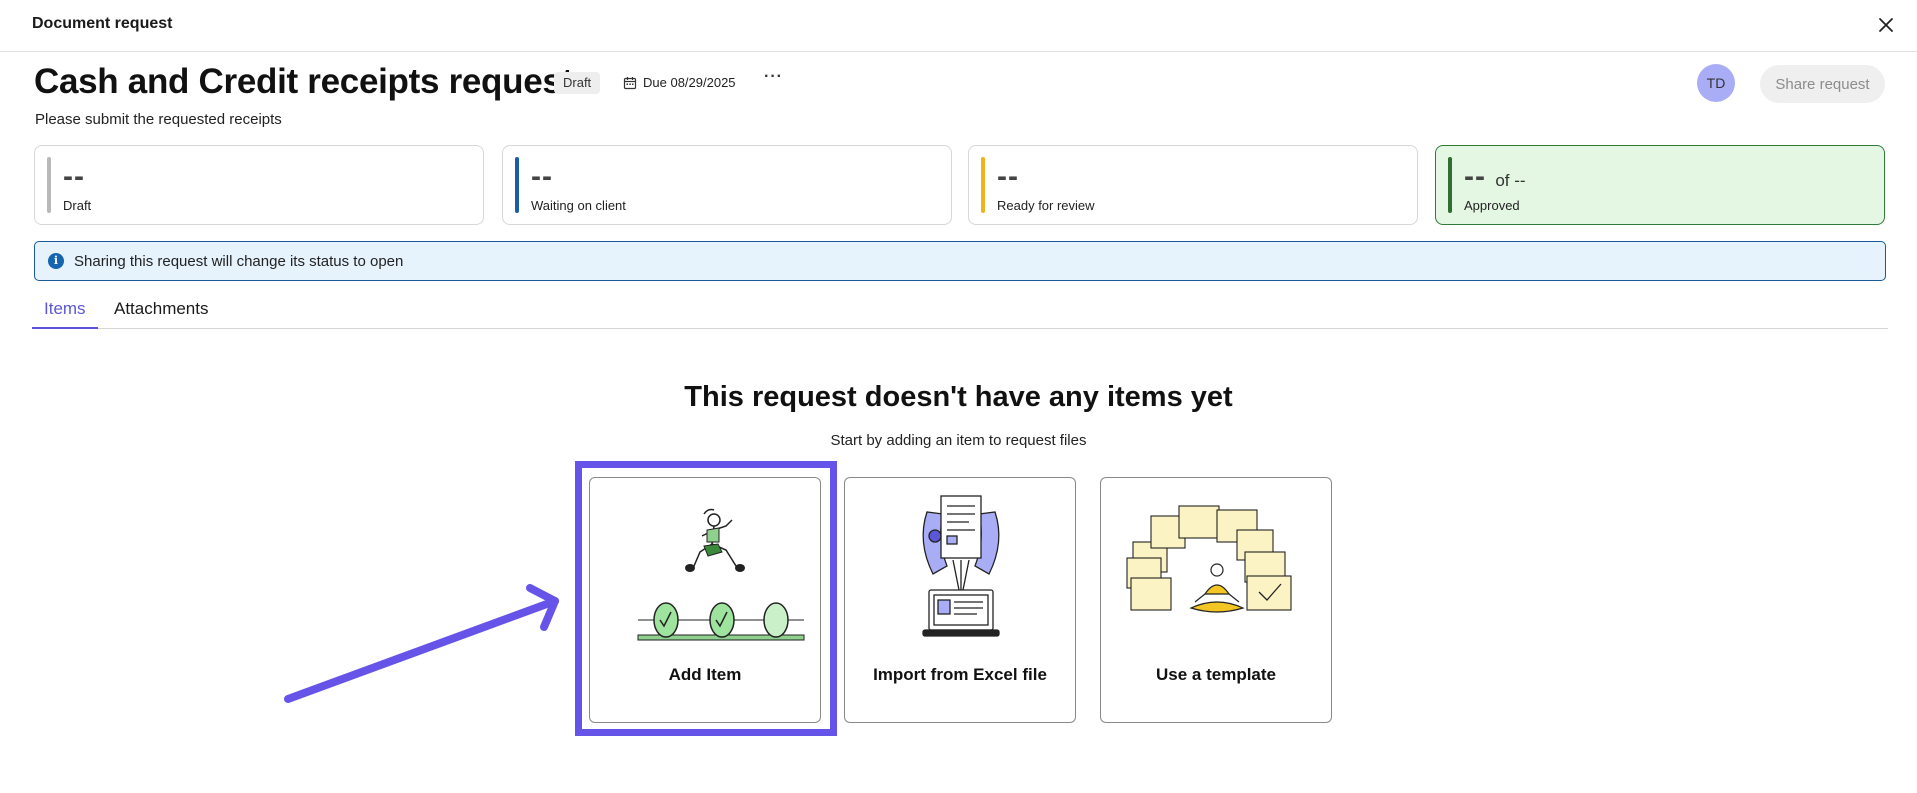 The width and height of the screenshot is (1917, 793). What do you see at coordinates (705, 674) in the screenshot?
I see `add-item-label: Add Item` at bounding box center [705, 674].